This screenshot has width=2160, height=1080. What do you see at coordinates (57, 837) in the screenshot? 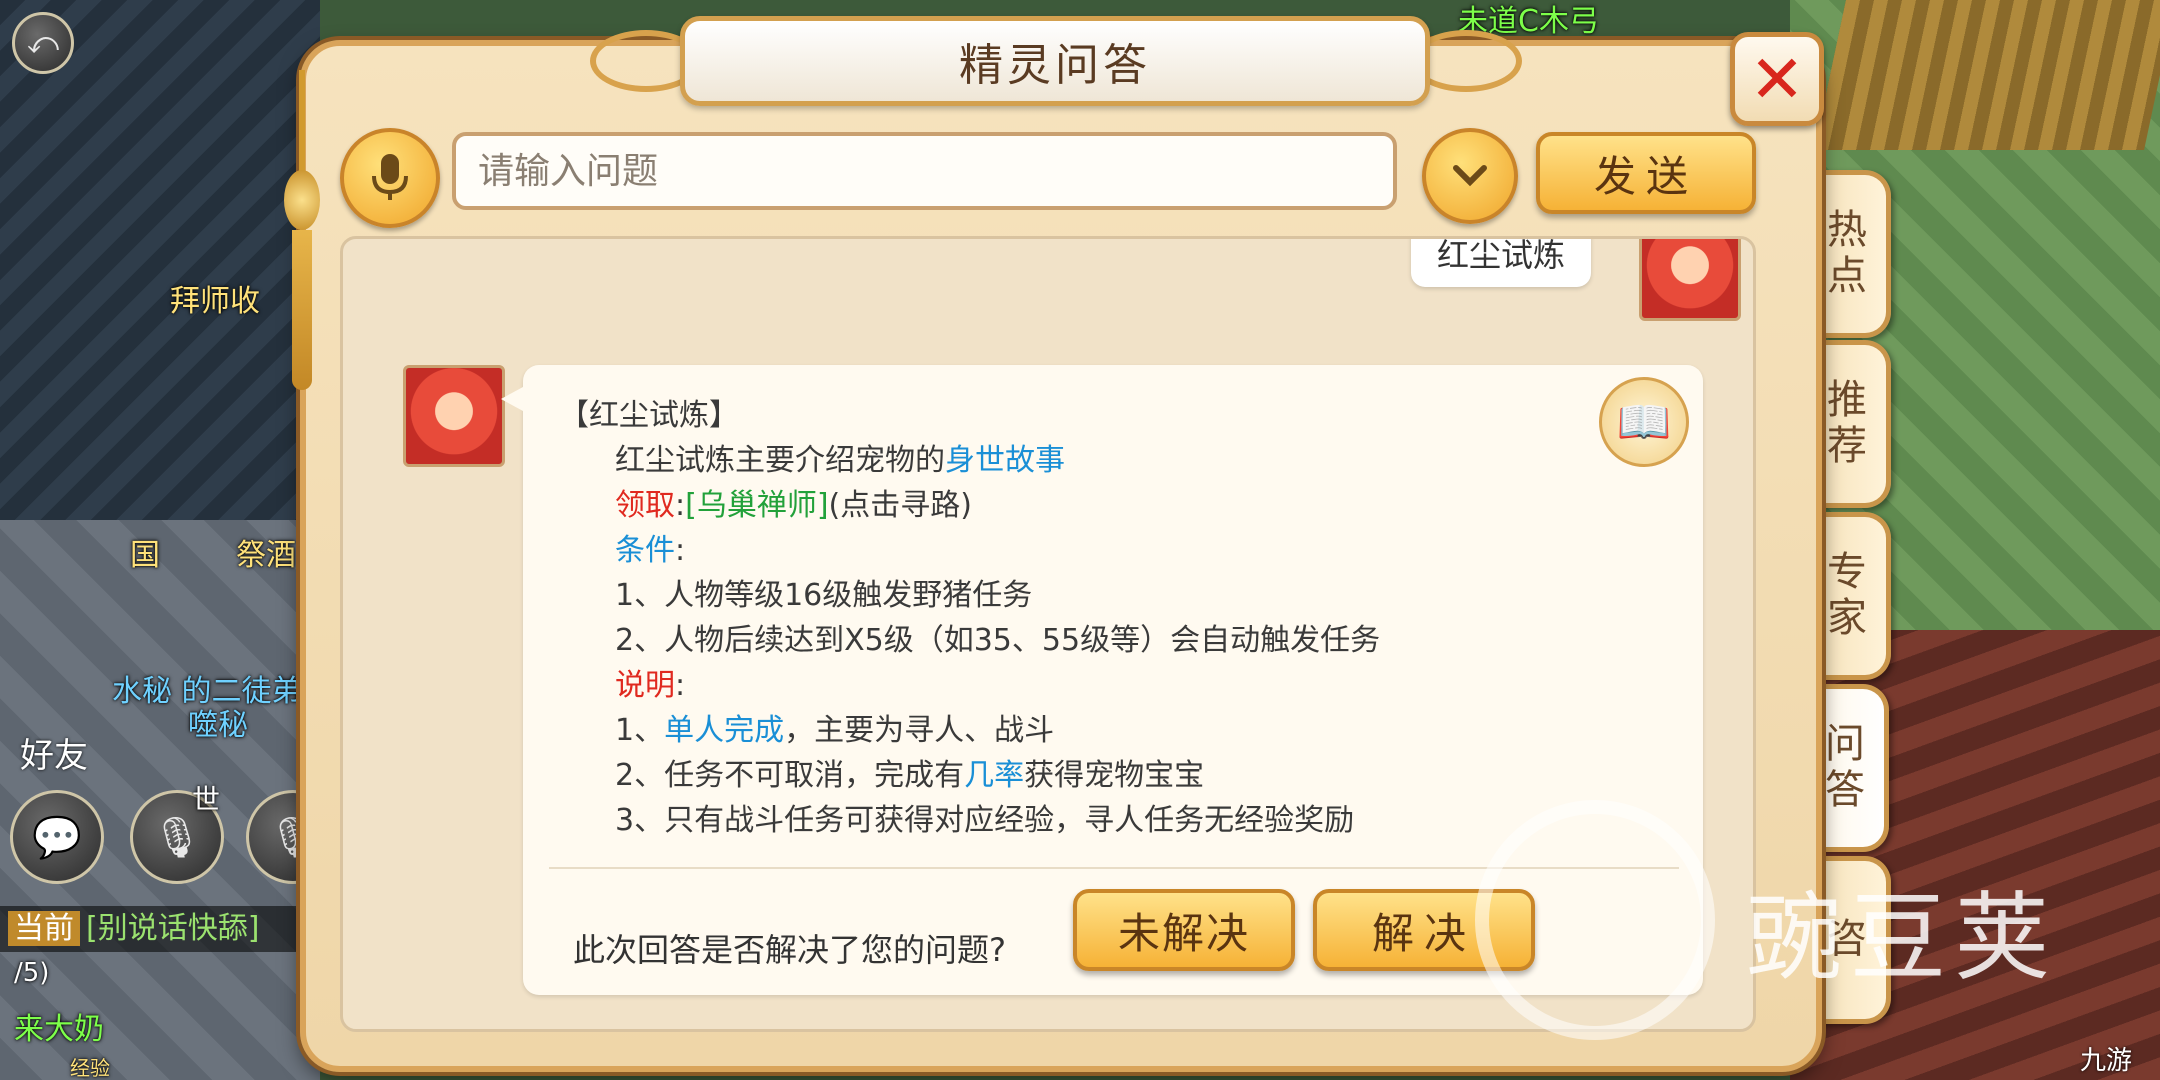
I see `chat-bubble-icon: 💬` at bounding box center [57, 837].